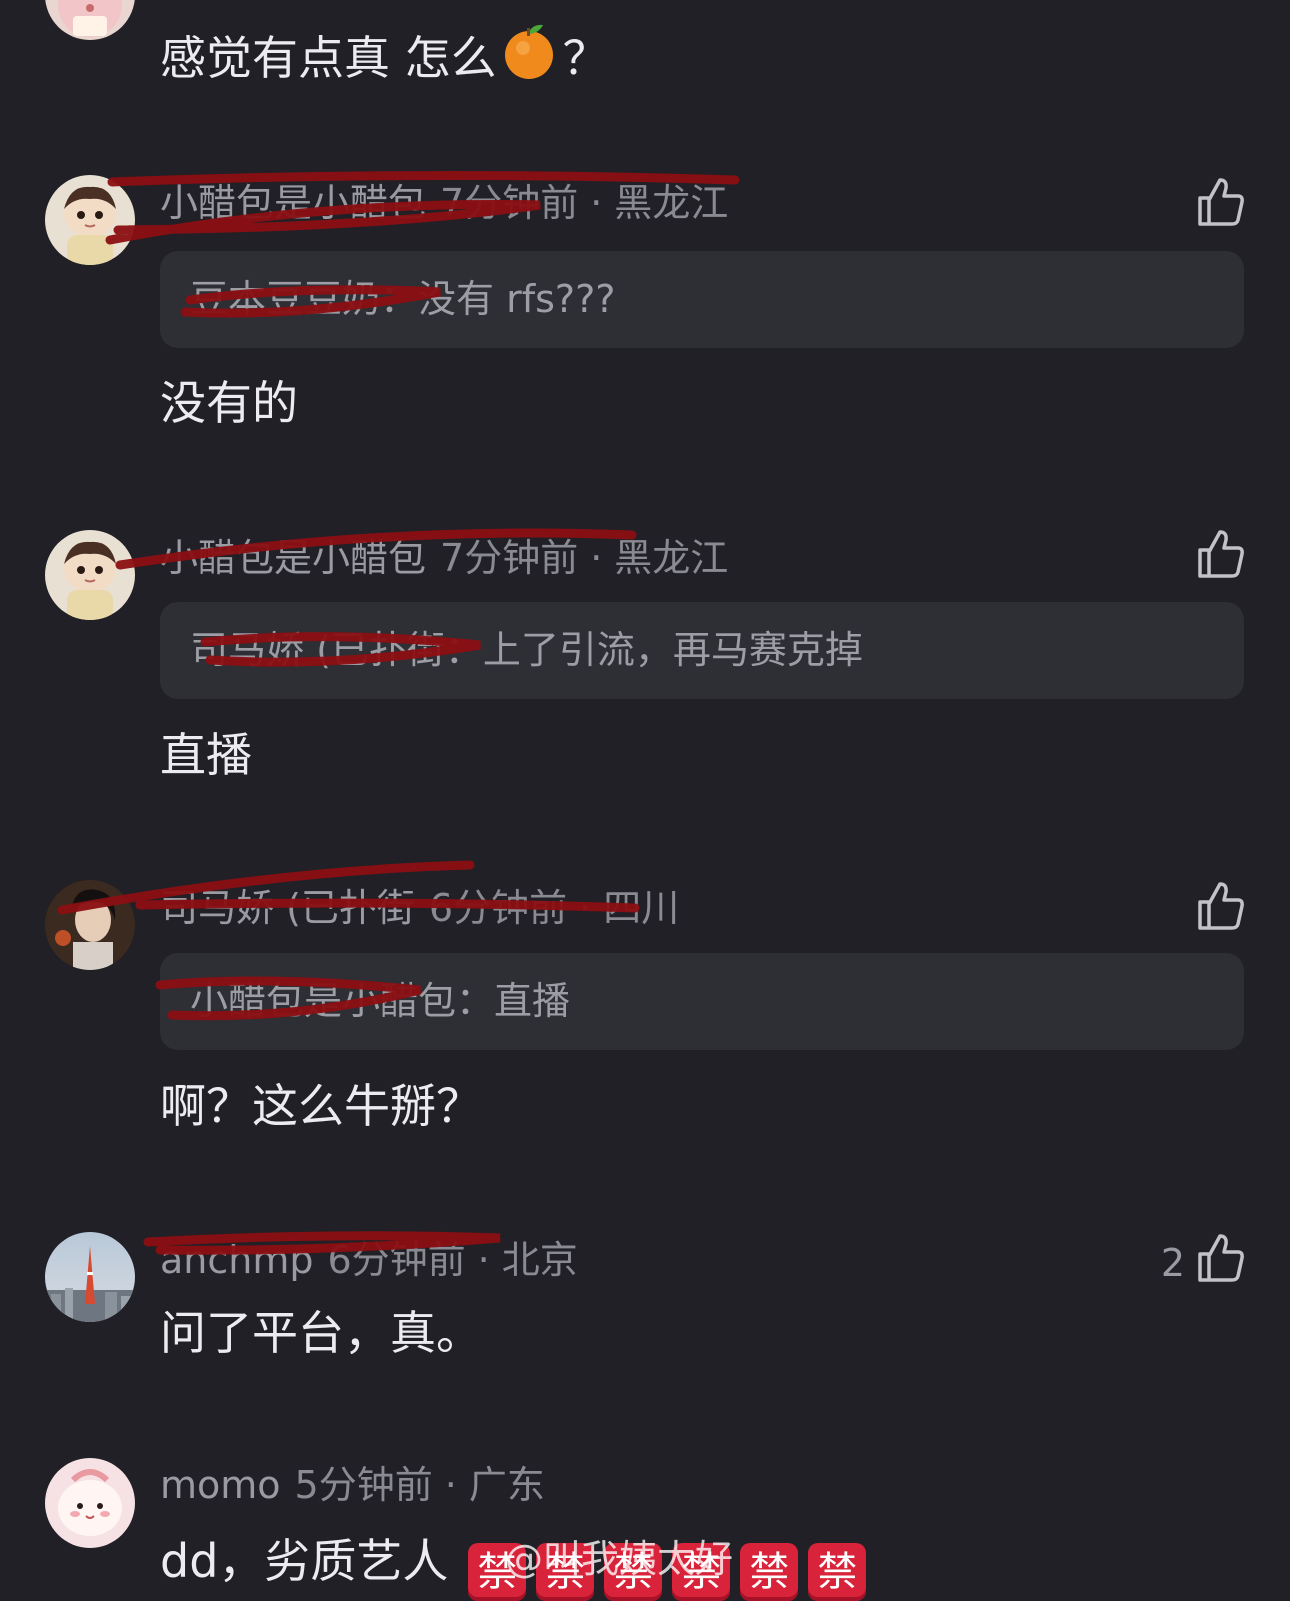 The image size is (1290, 1601). I want to click on comment-body: 没有的, so click(229, 403).